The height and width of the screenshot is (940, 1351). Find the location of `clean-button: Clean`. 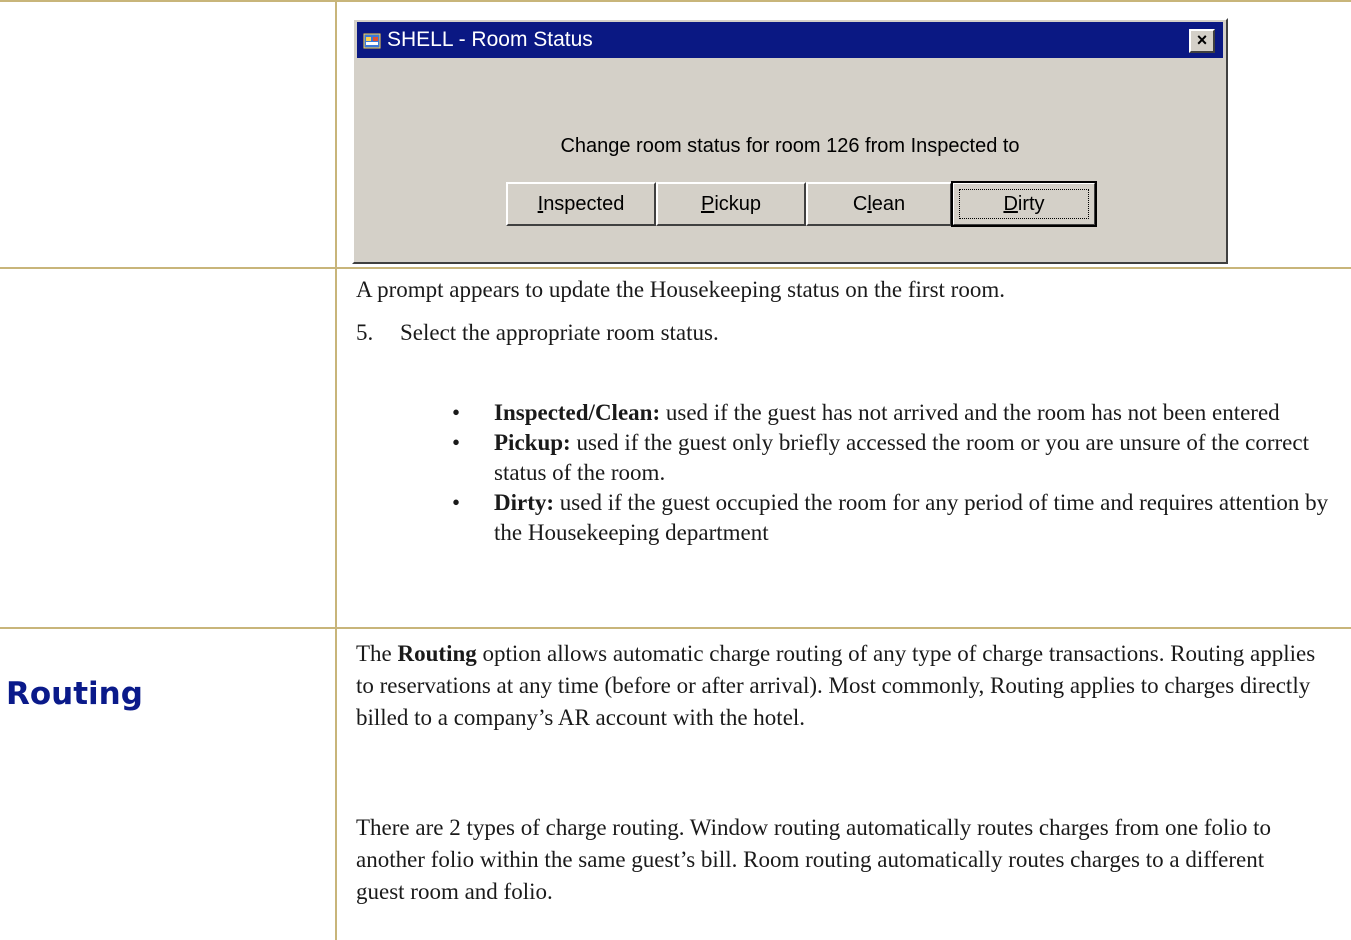

clean-button: Clean is located at coordinates (879, 204).